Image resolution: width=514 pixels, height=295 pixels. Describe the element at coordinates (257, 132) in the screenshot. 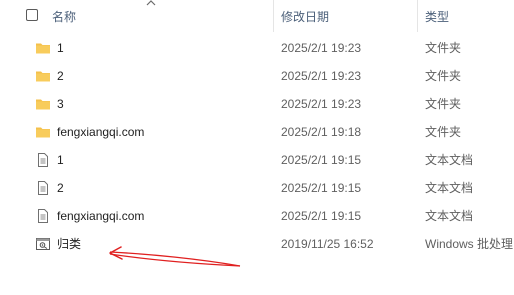

I see `file-row: fengxiangqi.com 2025/2/1 19:18 文件夹` at that location.